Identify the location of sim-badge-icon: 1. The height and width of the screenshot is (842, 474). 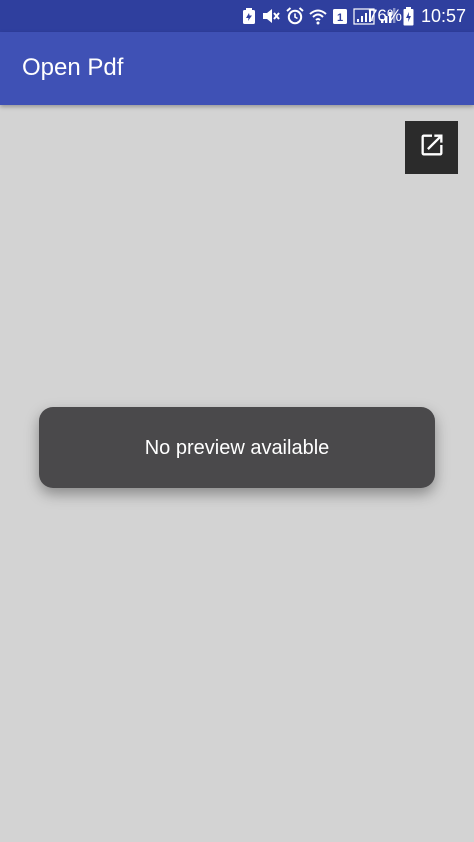
(340, 16).